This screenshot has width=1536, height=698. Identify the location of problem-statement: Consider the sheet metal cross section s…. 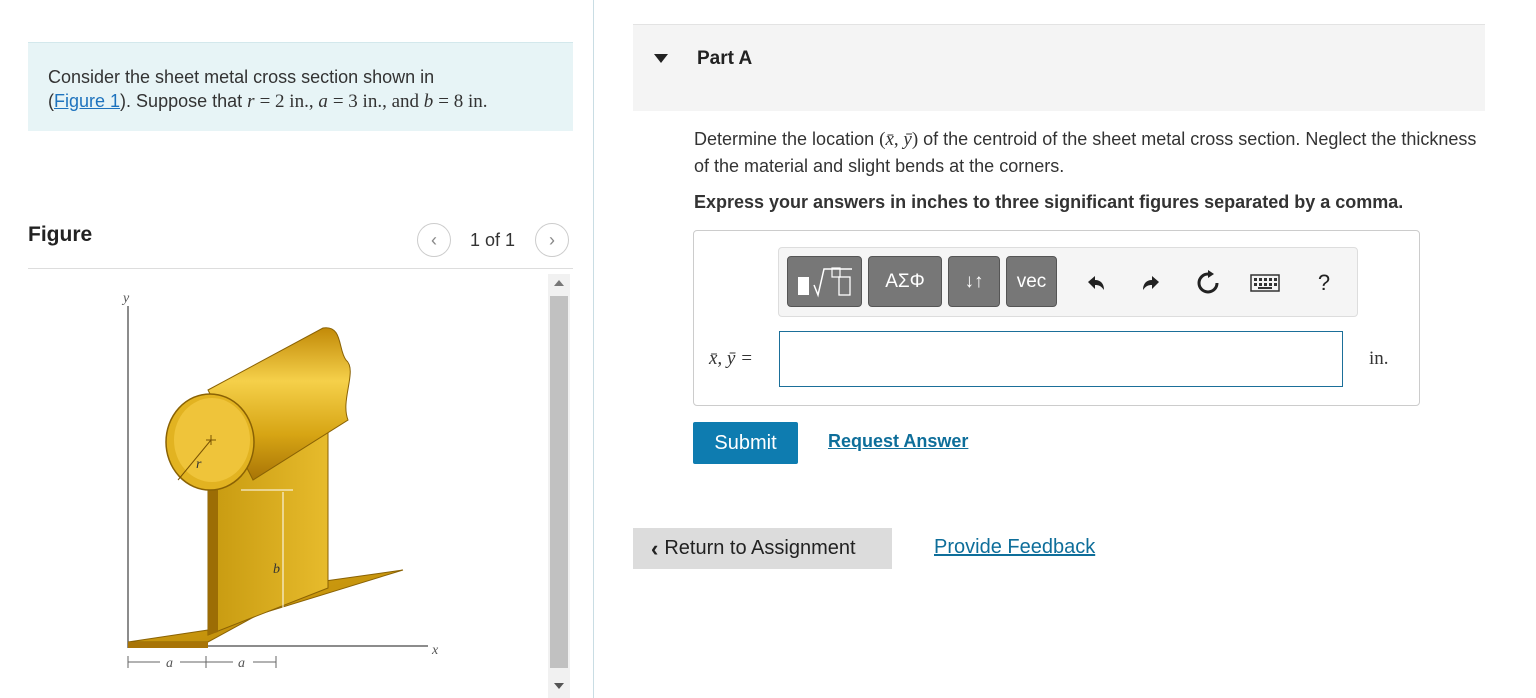
(300, 86).